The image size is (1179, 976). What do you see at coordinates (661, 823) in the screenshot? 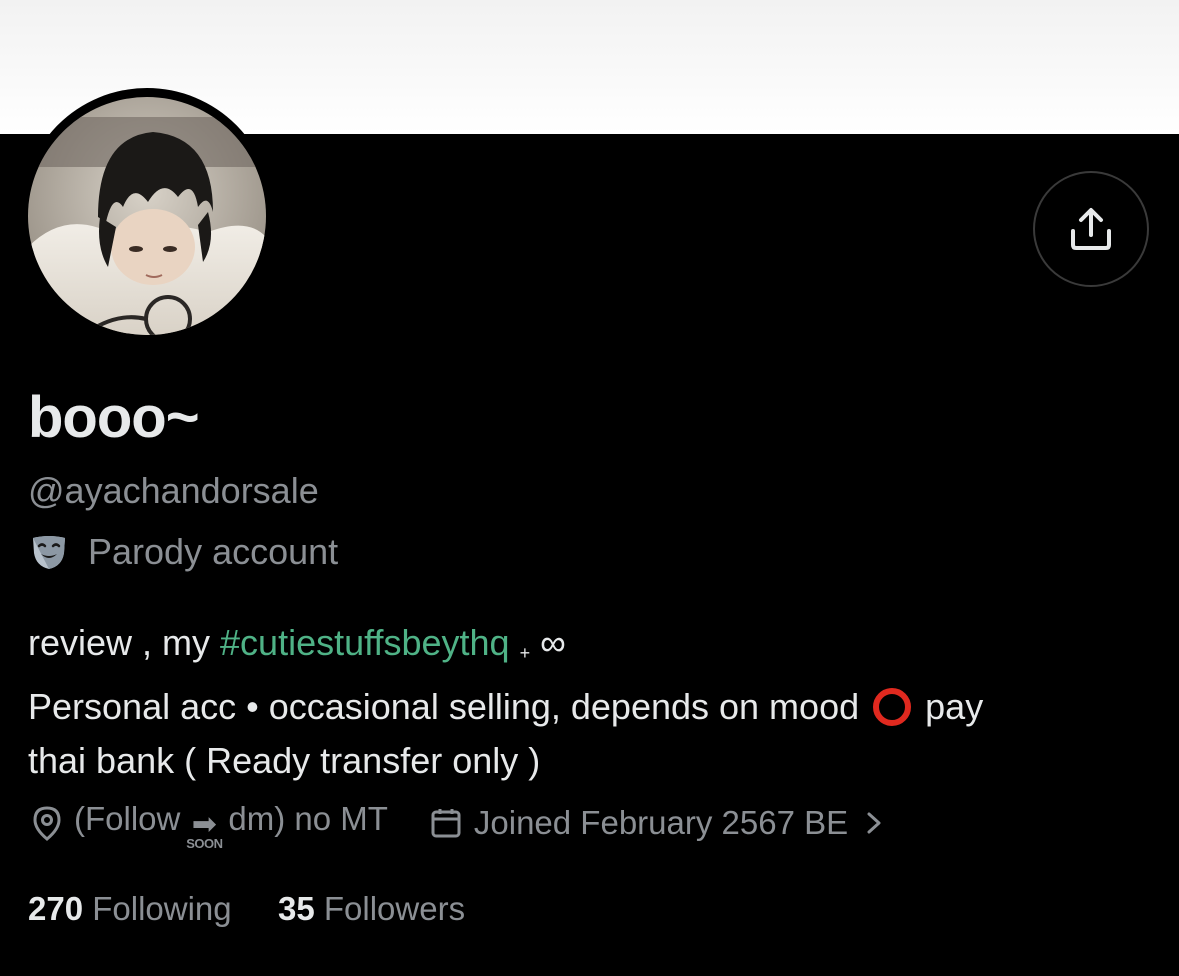
I see `joined-date: Joined February 2567 BE` at bounding box center [661, 823].